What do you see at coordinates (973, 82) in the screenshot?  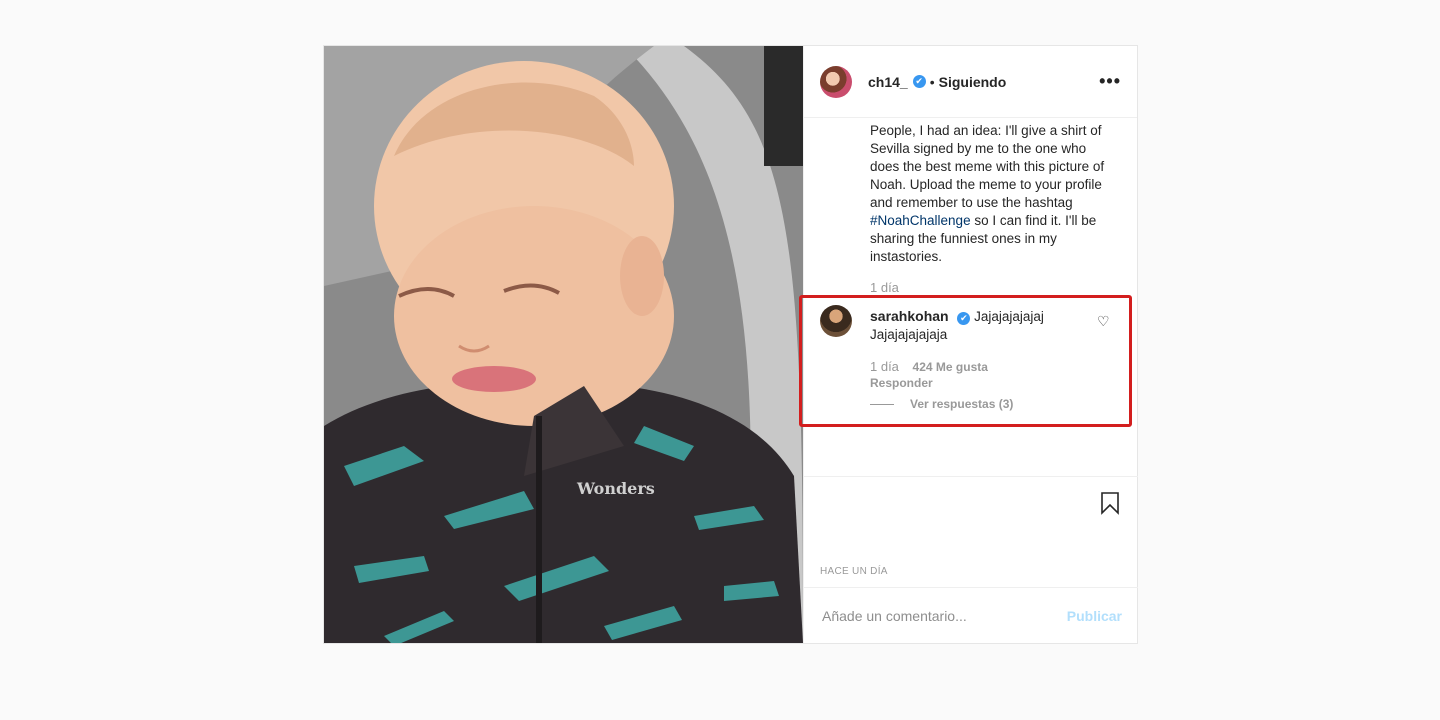 I see `following-button: Siguiendo` at bounding box center [973, 82].